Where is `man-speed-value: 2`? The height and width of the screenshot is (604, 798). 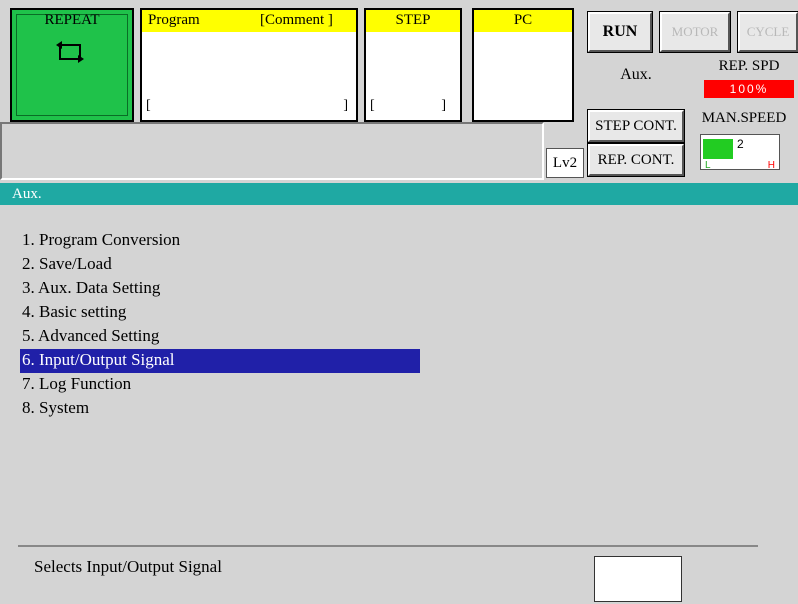 man-speed-value: 2 is located at coordinates (740, 144).